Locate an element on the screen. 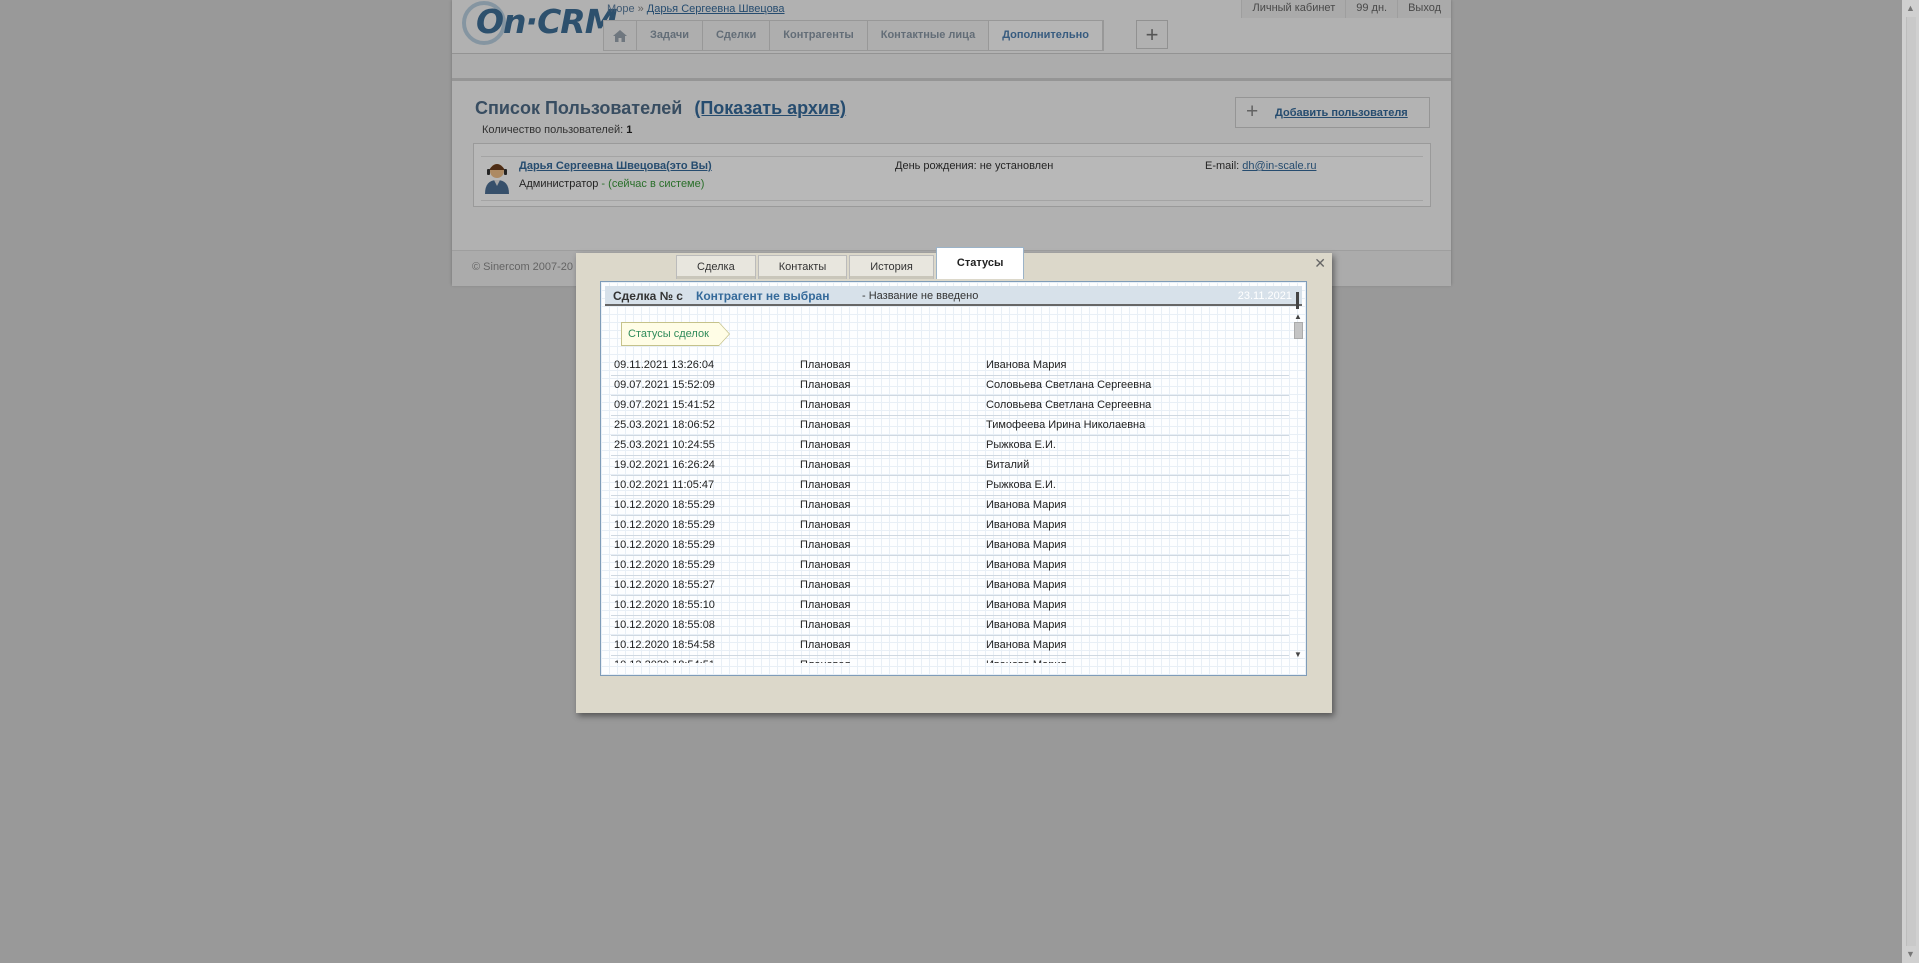  row-datetime: 10.12.2020 18:54:58 is located at coordinates (664, 645).